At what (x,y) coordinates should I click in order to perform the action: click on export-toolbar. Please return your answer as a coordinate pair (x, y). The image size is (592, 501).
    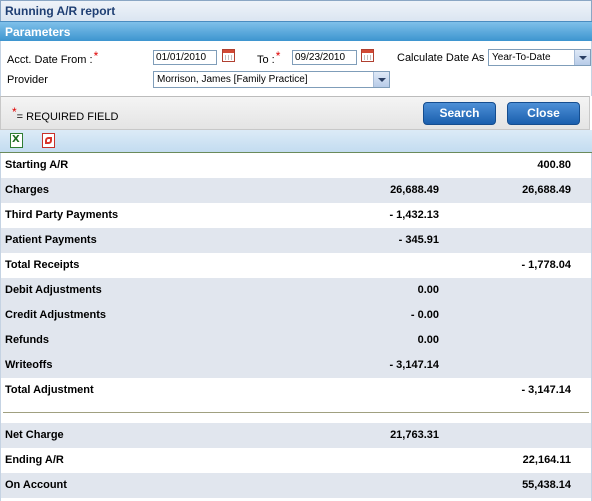
    Looking at the image, I should click on (296, 141).